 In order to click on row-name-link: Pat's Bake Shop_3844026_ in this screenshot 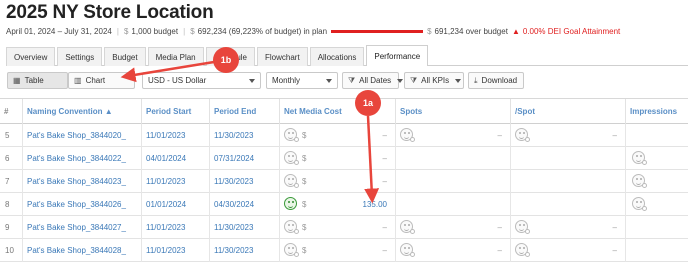, I will do `click(81, 204)`.